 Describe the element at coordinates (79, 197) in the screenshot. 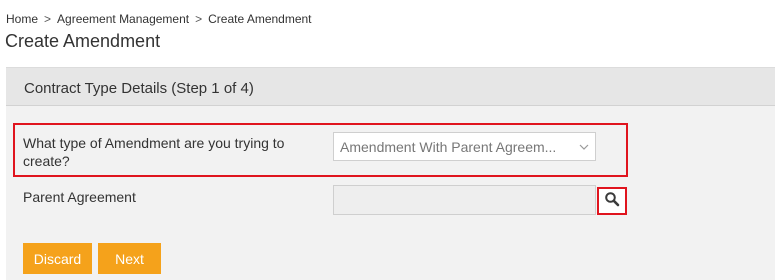

I see `parent-agreement-label: Parent Agreement` at that location.